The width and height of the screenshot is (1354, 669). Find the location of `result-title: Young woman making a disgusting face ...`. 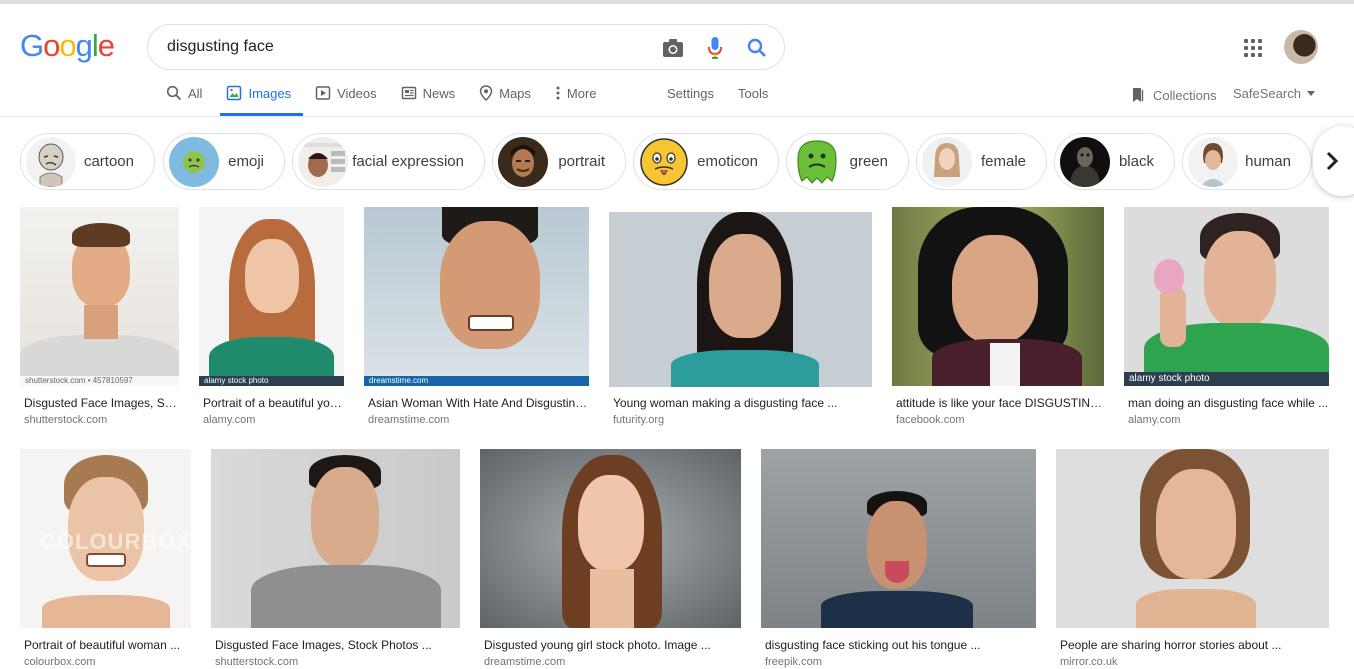

result-title: Young woman making a disgusting face ... is located at coordinates (742, 403).